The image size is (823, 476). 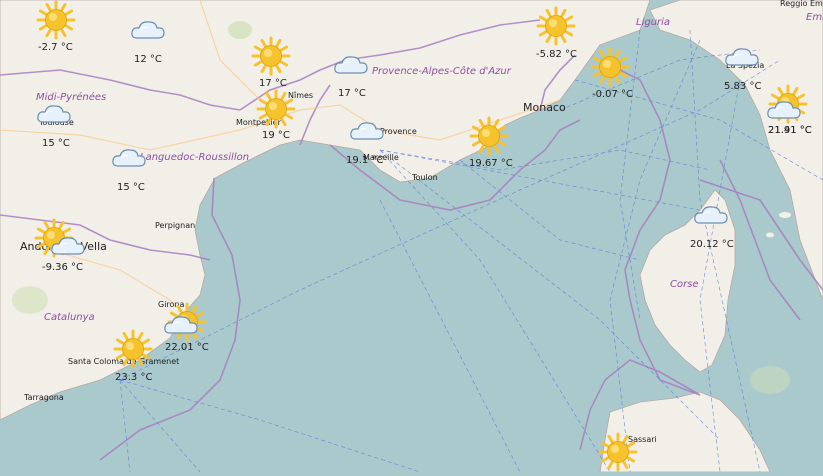 What do you see at coordinates (544, 107) in the screenshot?
I see `city-monaco: Monaco` at bounding box center [544, 107].